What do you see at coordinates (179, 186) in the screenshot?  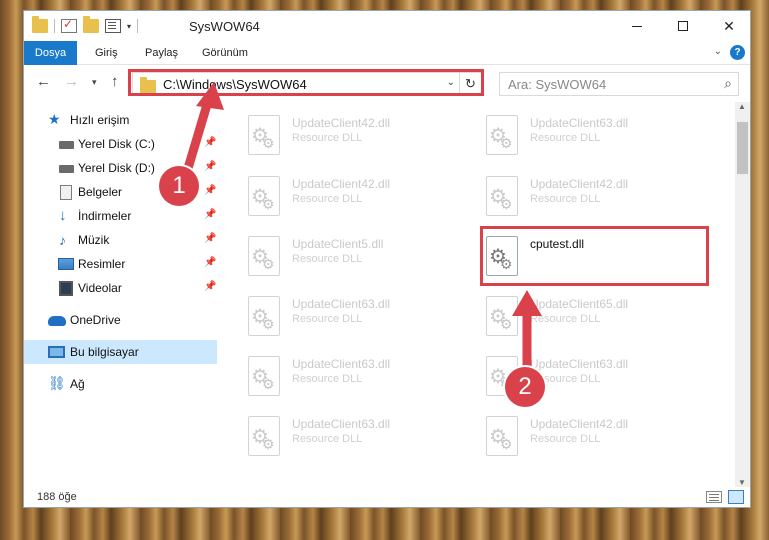 I see `step-badge-1: 1` at bounding box center [179, 186].